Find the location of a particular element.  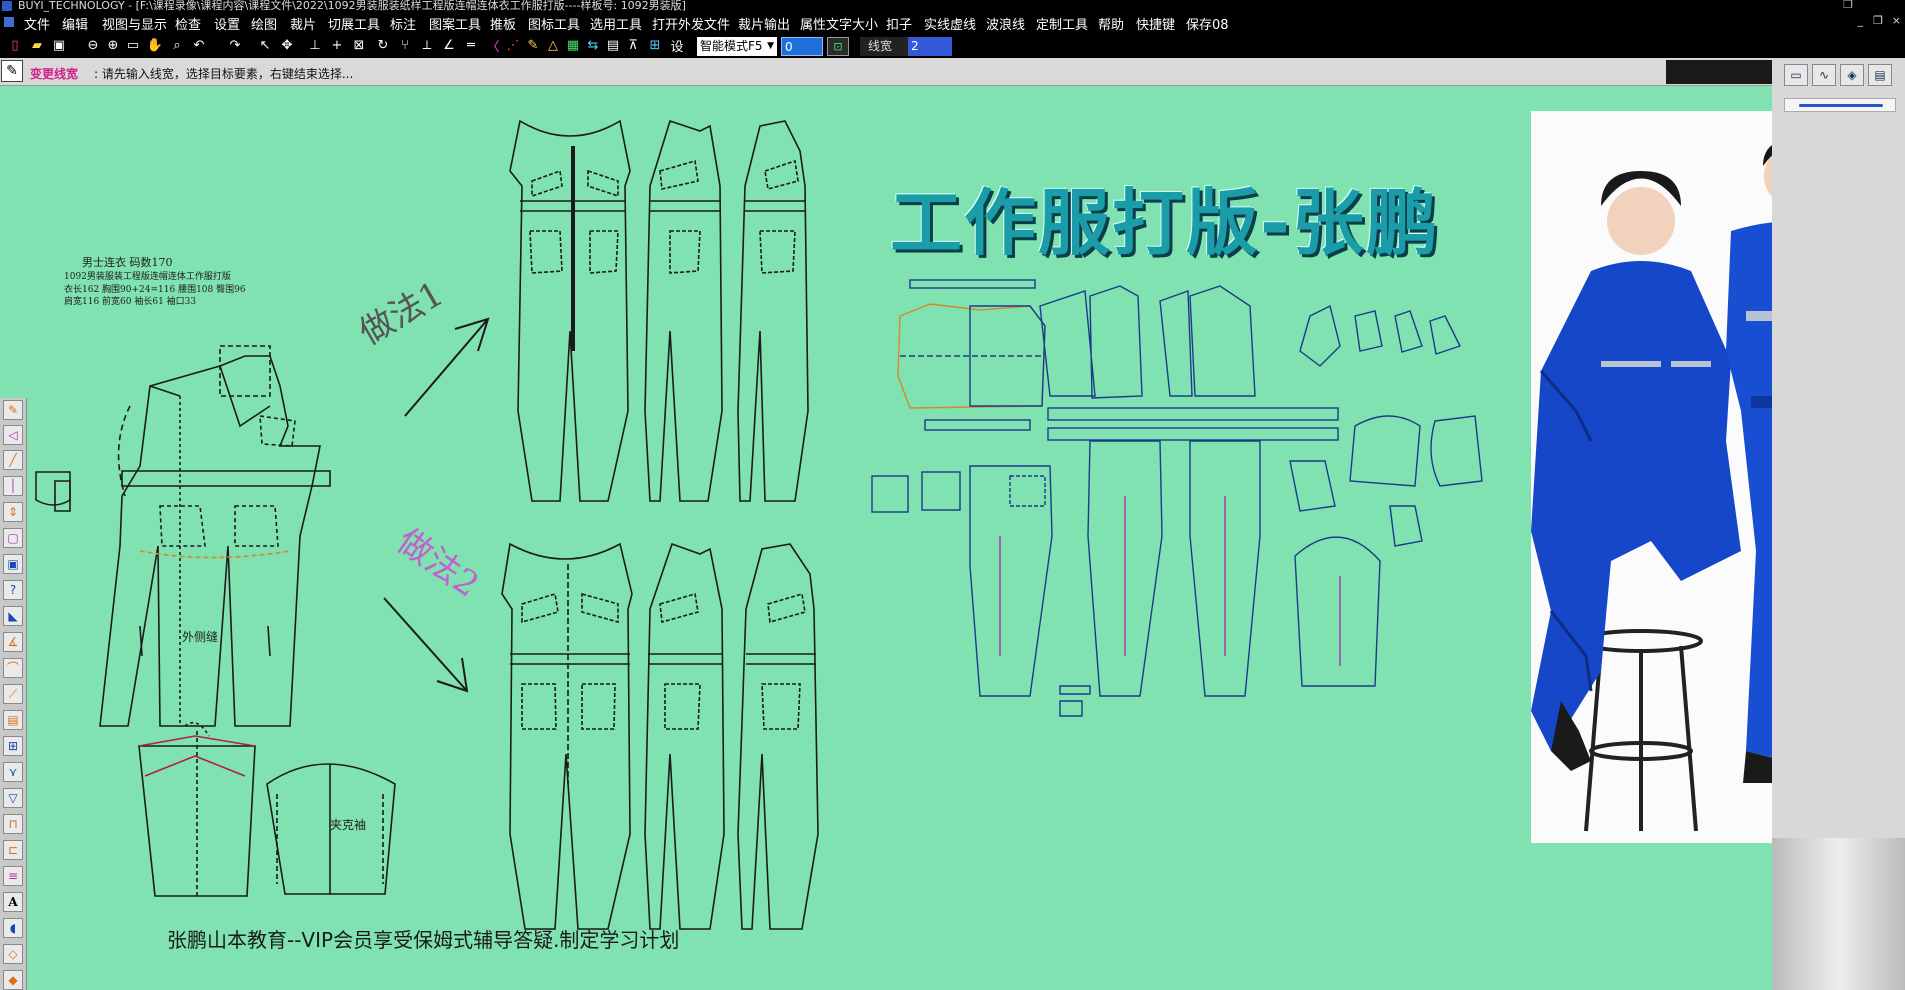

menu-solid-dashed: 实线虚线 is located at coordinates (950, 23).